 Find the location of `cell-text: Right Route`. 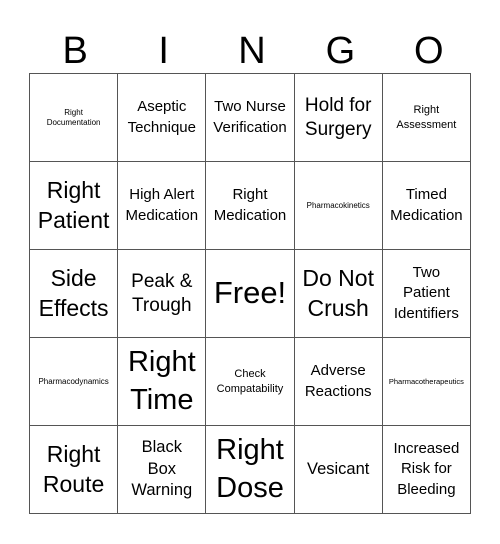

cell-text: Right Route is located at coordinates (73, 468).